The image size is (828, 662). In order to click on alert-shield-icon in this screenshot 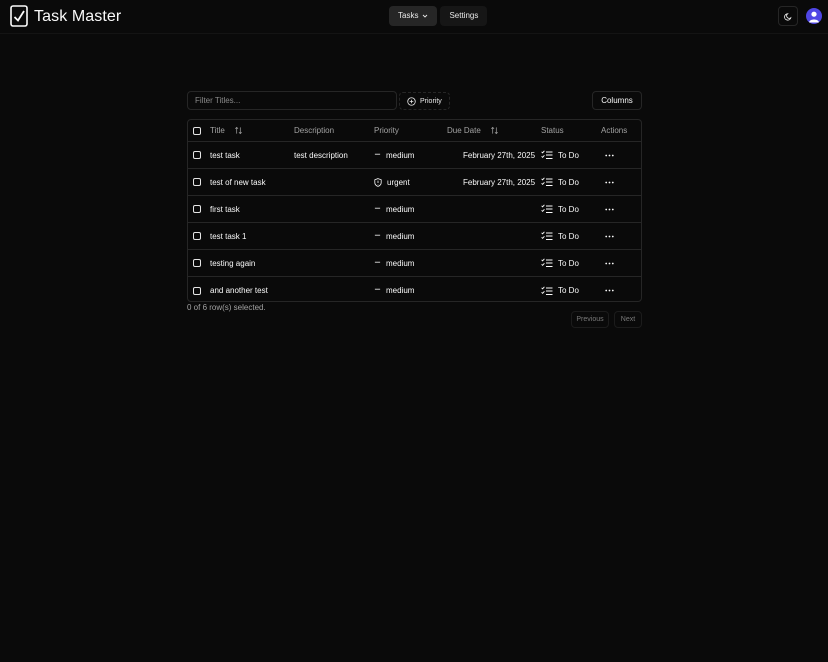, I will do `click(378, 182)`.